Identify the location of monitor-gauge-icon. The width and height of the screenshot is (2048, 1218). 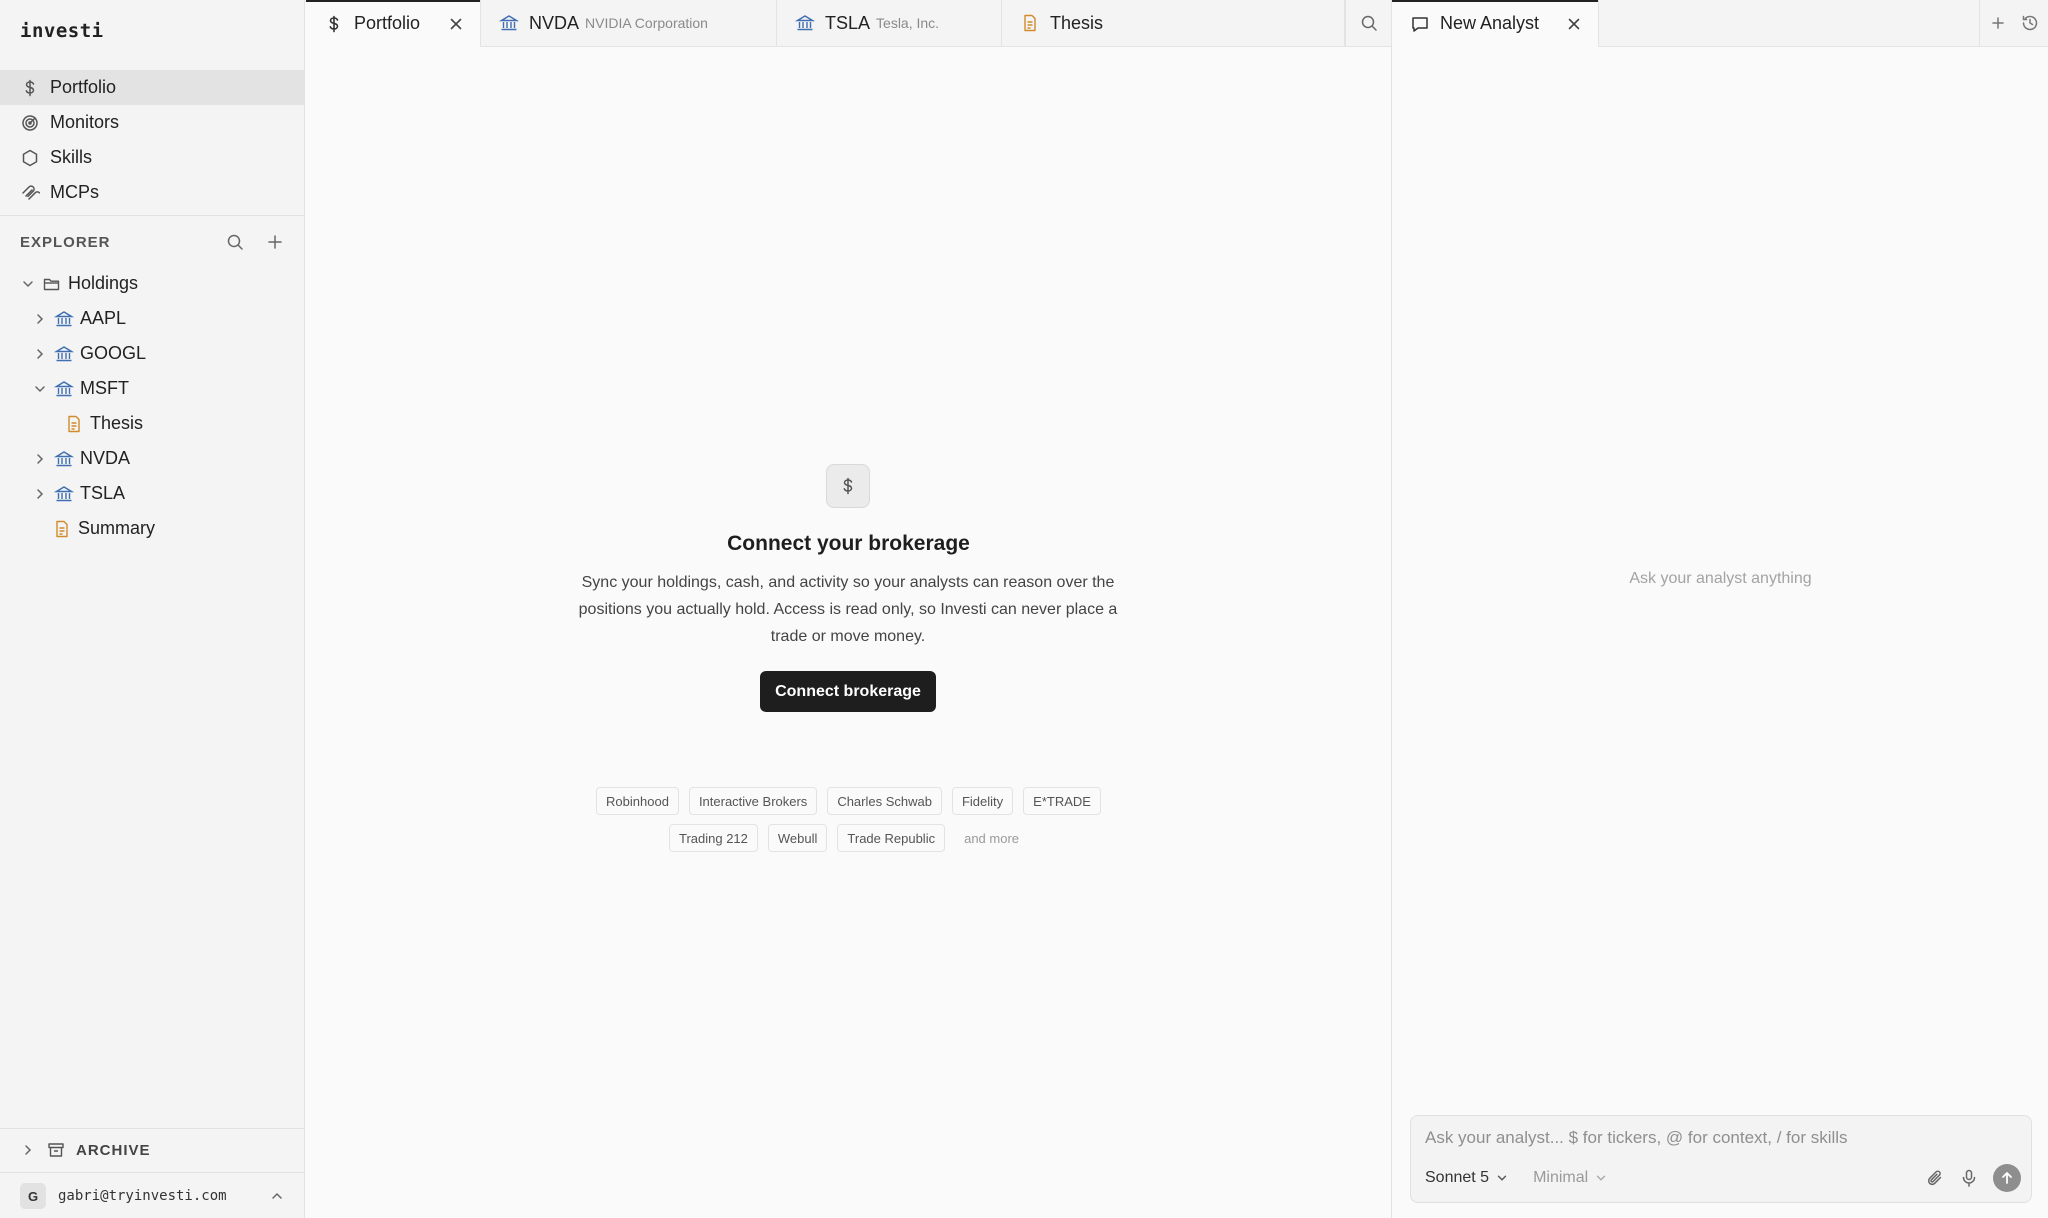
(30, 123).